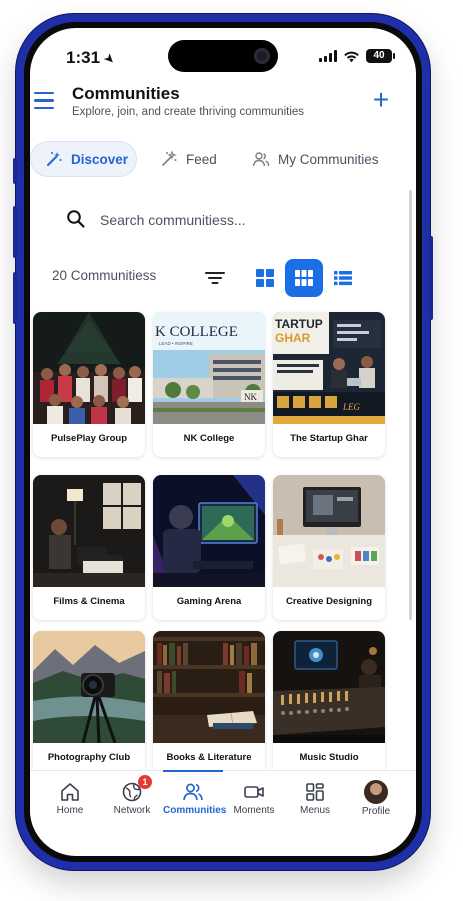 This screenshot has width=463, height=901. What do you see at coordinates (195, 810) in the screenshot?
I see `nav-communities-label: Communities` at bounding box center [195, 810].